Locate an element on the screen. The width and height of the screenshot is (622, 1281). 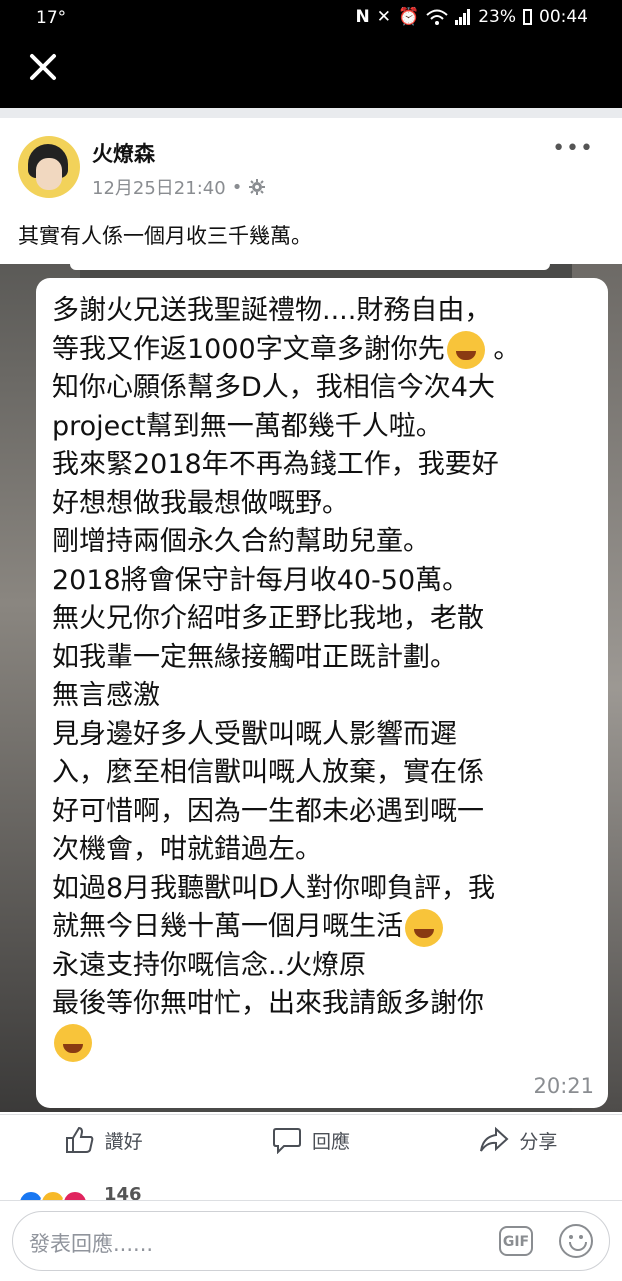
status-bar: 17° N ✕ ⏰ 23% 00:44 is located at coordinates (311, 18).